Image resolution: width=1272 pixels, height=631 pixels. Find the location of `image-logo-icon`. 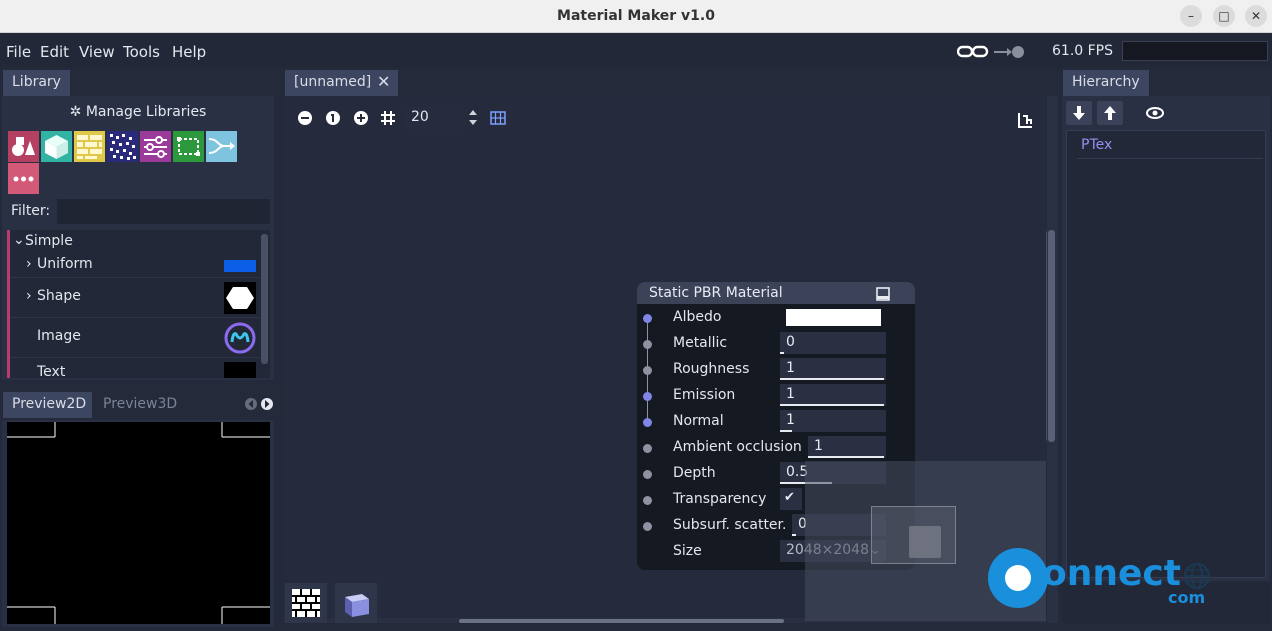

image-logo-icon is located at coordinates (240, 338).